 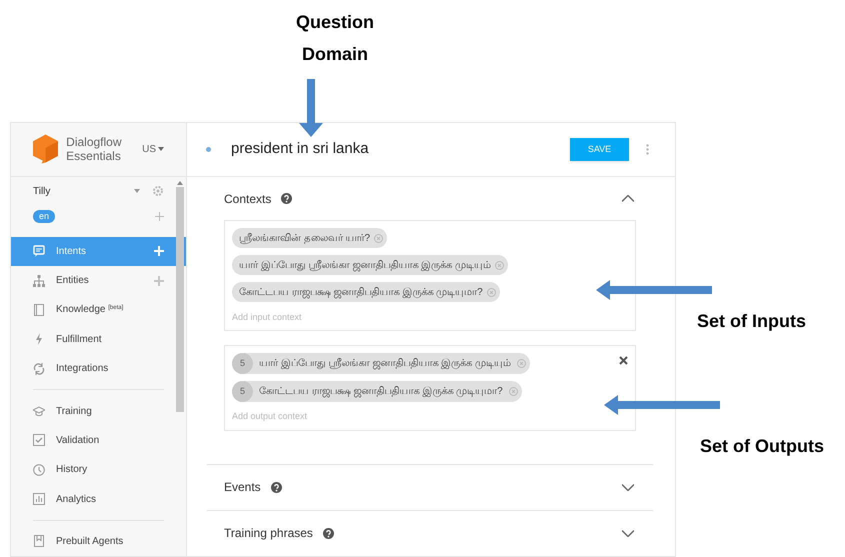 I want to click on input-context-field: ஸ்ரீலங்காவின் தலைவர் யார்? யார் இப்போது ஸ்ரீலங்கா ஜனாதிபதியாக இருக்க முடியும் கோட்டபய ராஜபக்ஷ ஜனாதிபதியாக இருக்க முடியுமா? Add input context, so click(x=430, y=276).